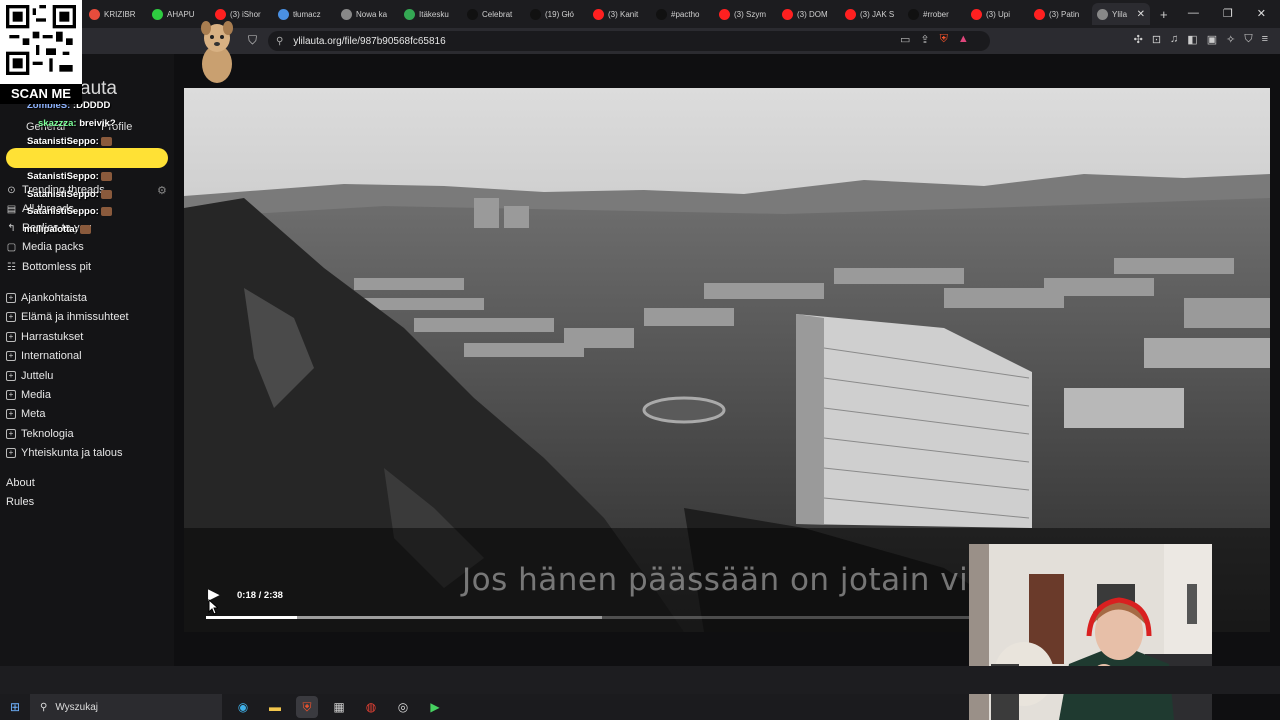 The image size is (1280, 720). I want to click on edge-icon: ◉, so click(243, 707).